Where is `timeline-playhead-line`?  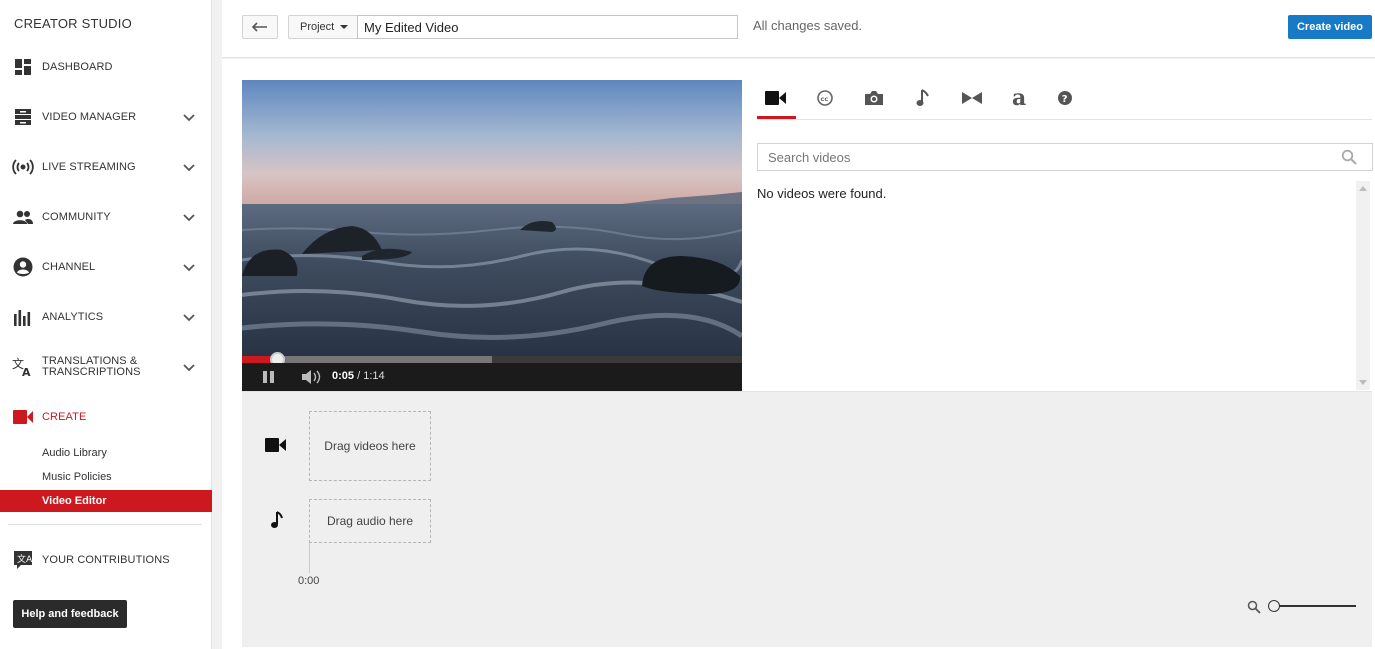
timeline-playhead-line is located at coordinates (309, 558).